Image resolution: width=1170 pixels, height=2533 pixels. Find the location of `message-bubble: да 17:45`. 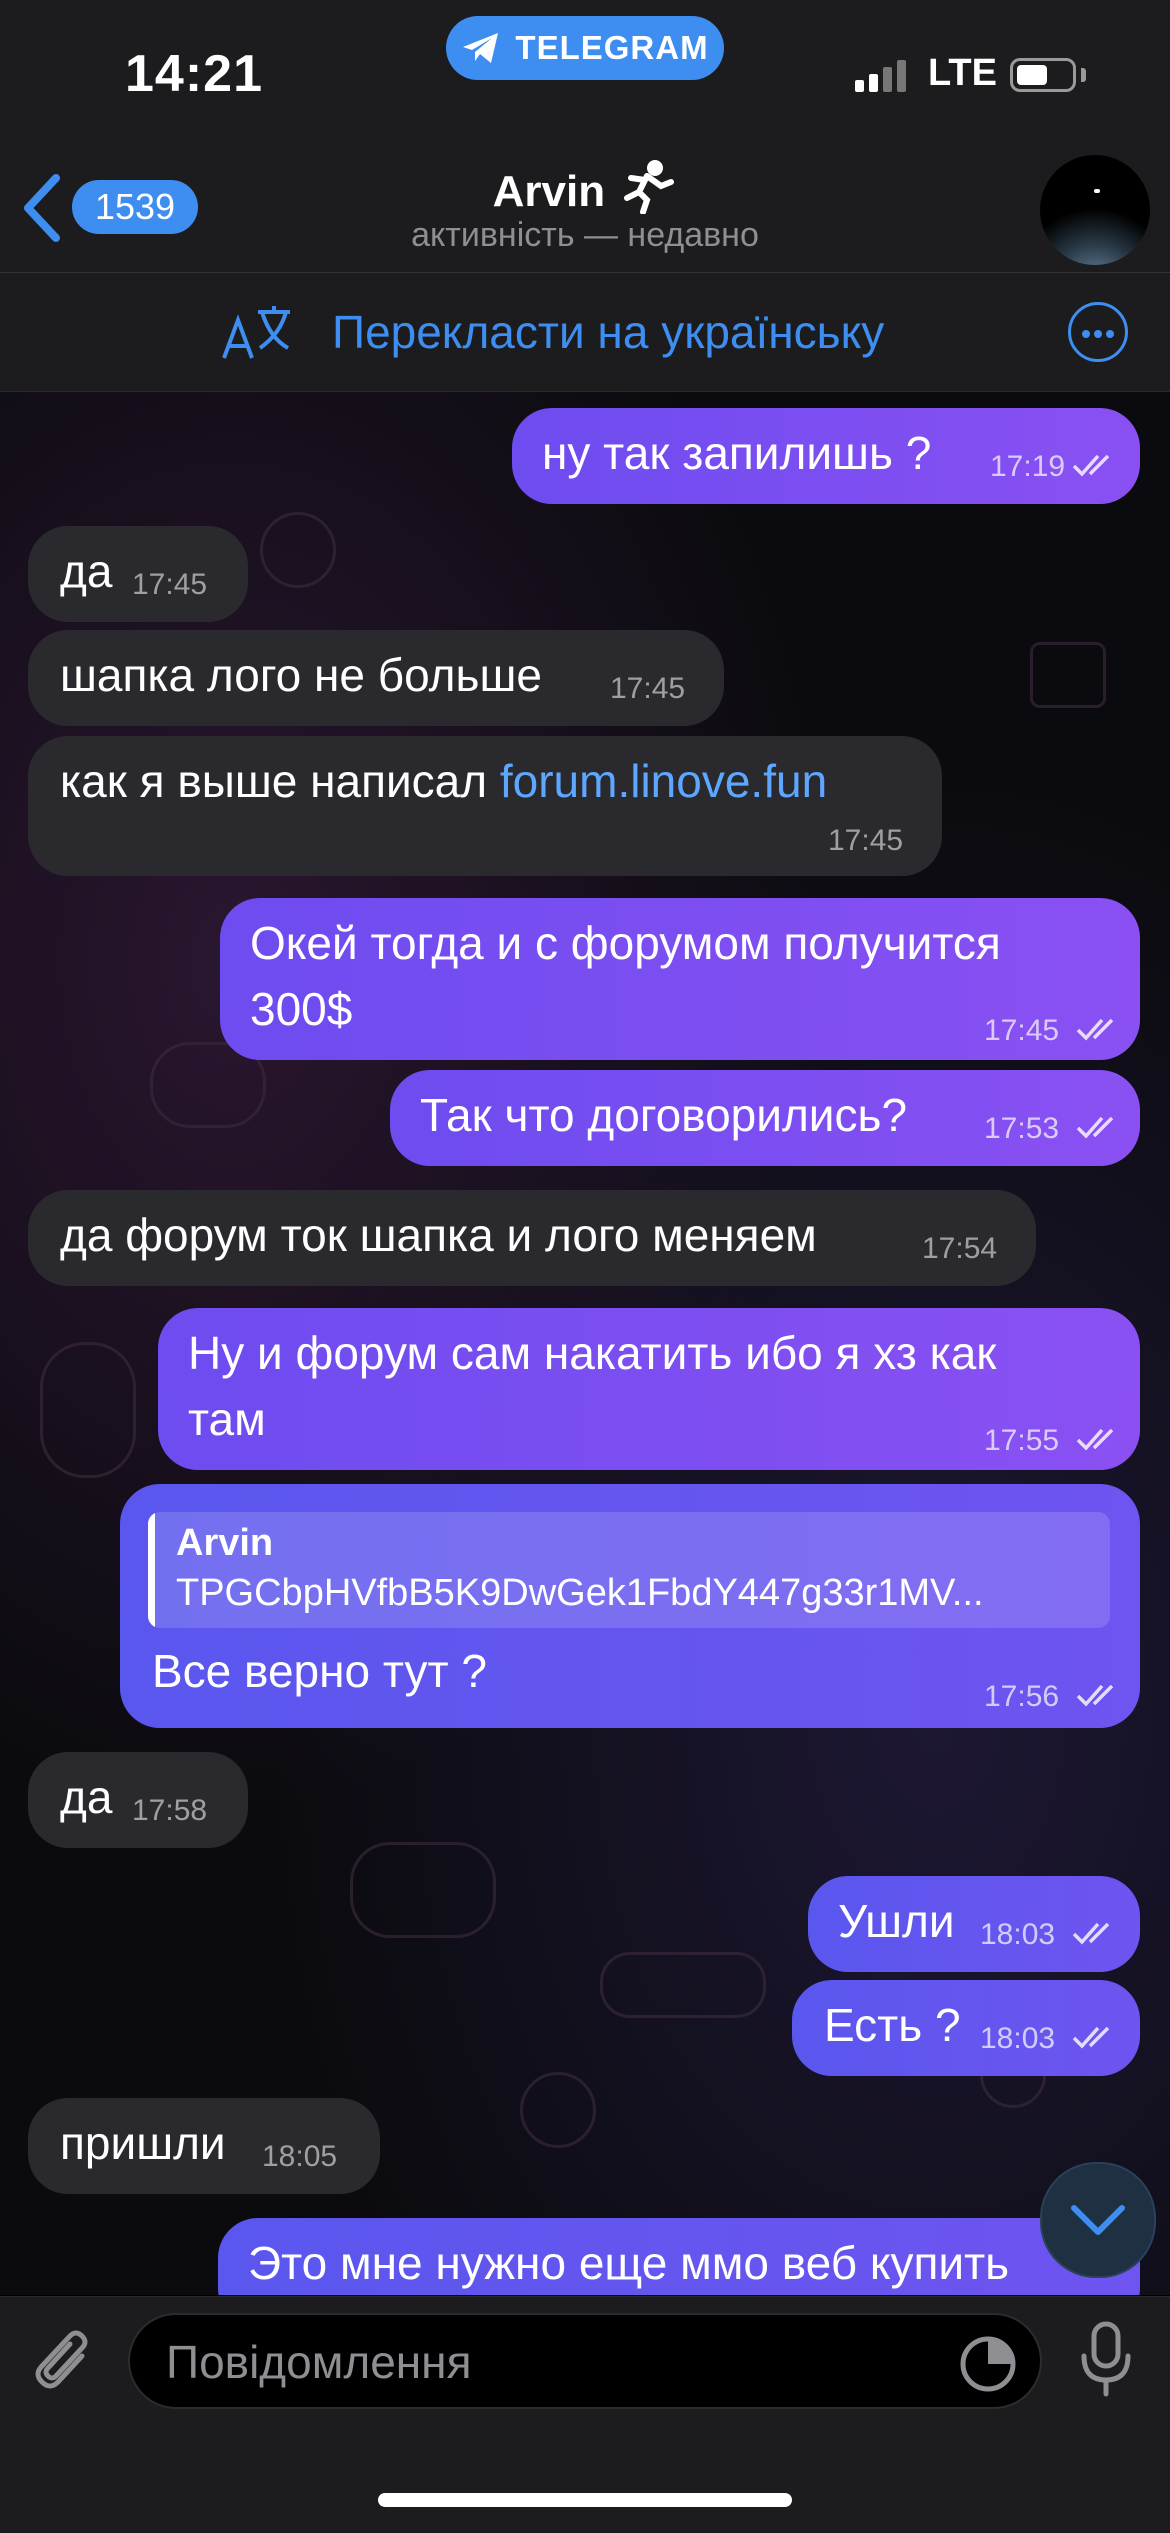

message-bubble: да 17:45 is located at coordinates (138, 574).